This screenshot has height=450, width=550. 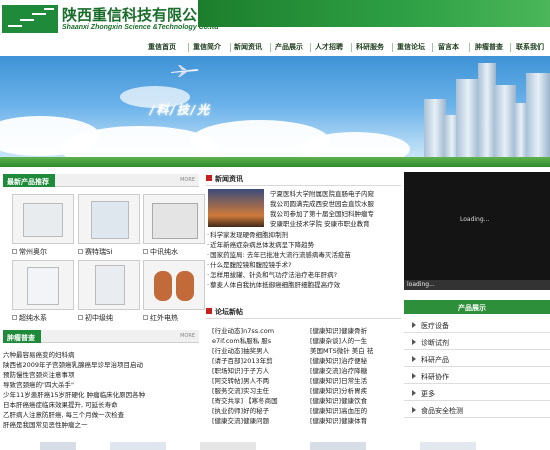 What do you see at coordinates (73, 364) in the screenshot?
I see `health-item: 陕西省2009年子宫颈癌乳腺癌早诊早治项目启动` at bounding box center [73, 364].